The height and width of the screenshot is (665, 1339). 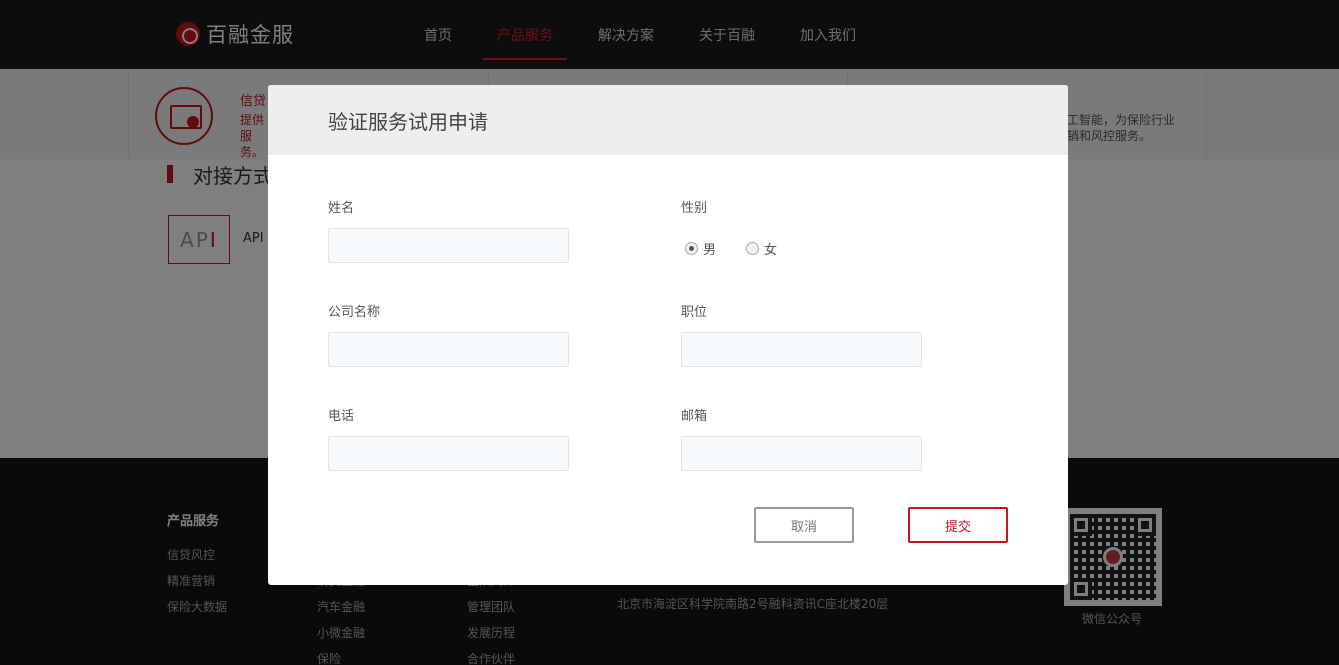 What do you see at coordinates (694, 416) in the screenshot?
I see `email-label: 邮箱` at bounding box center [694, 416].